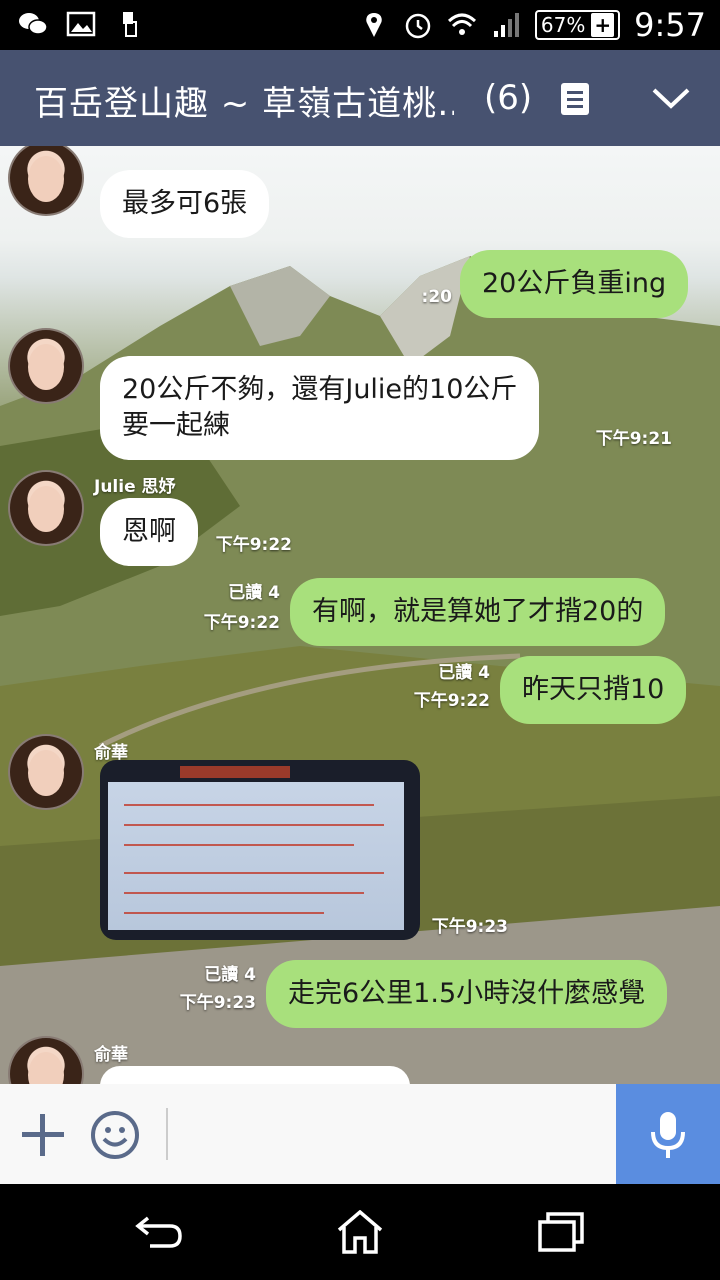 This screenshot has width=720, height=1280. What do you see at coordinates (461, 24) in the screenshot?
I see `wifi-icon` at bounding box center [461, 24].